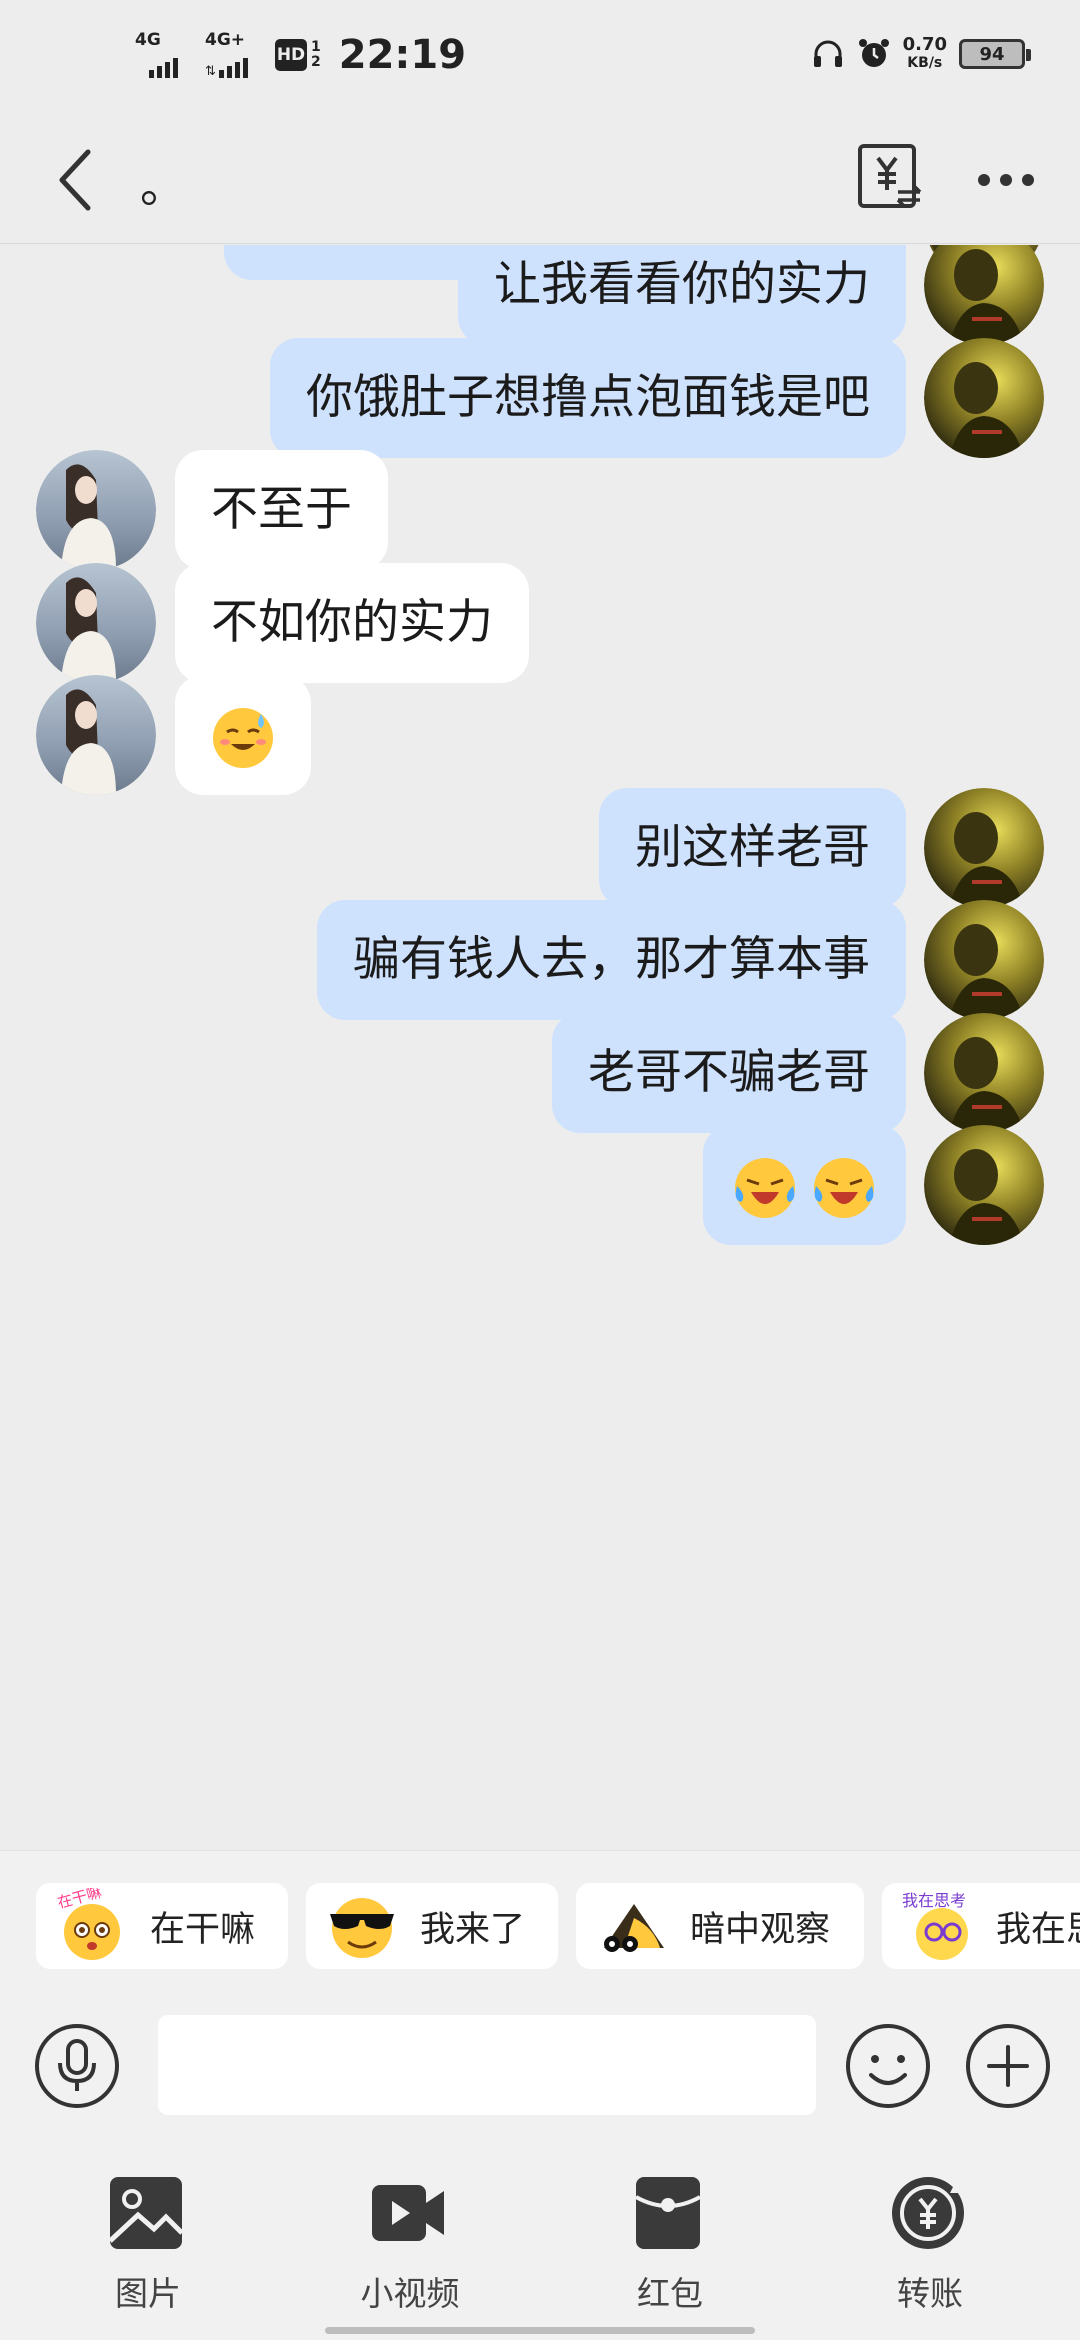  I want to click on chat-header: 。, so click(540, 182).